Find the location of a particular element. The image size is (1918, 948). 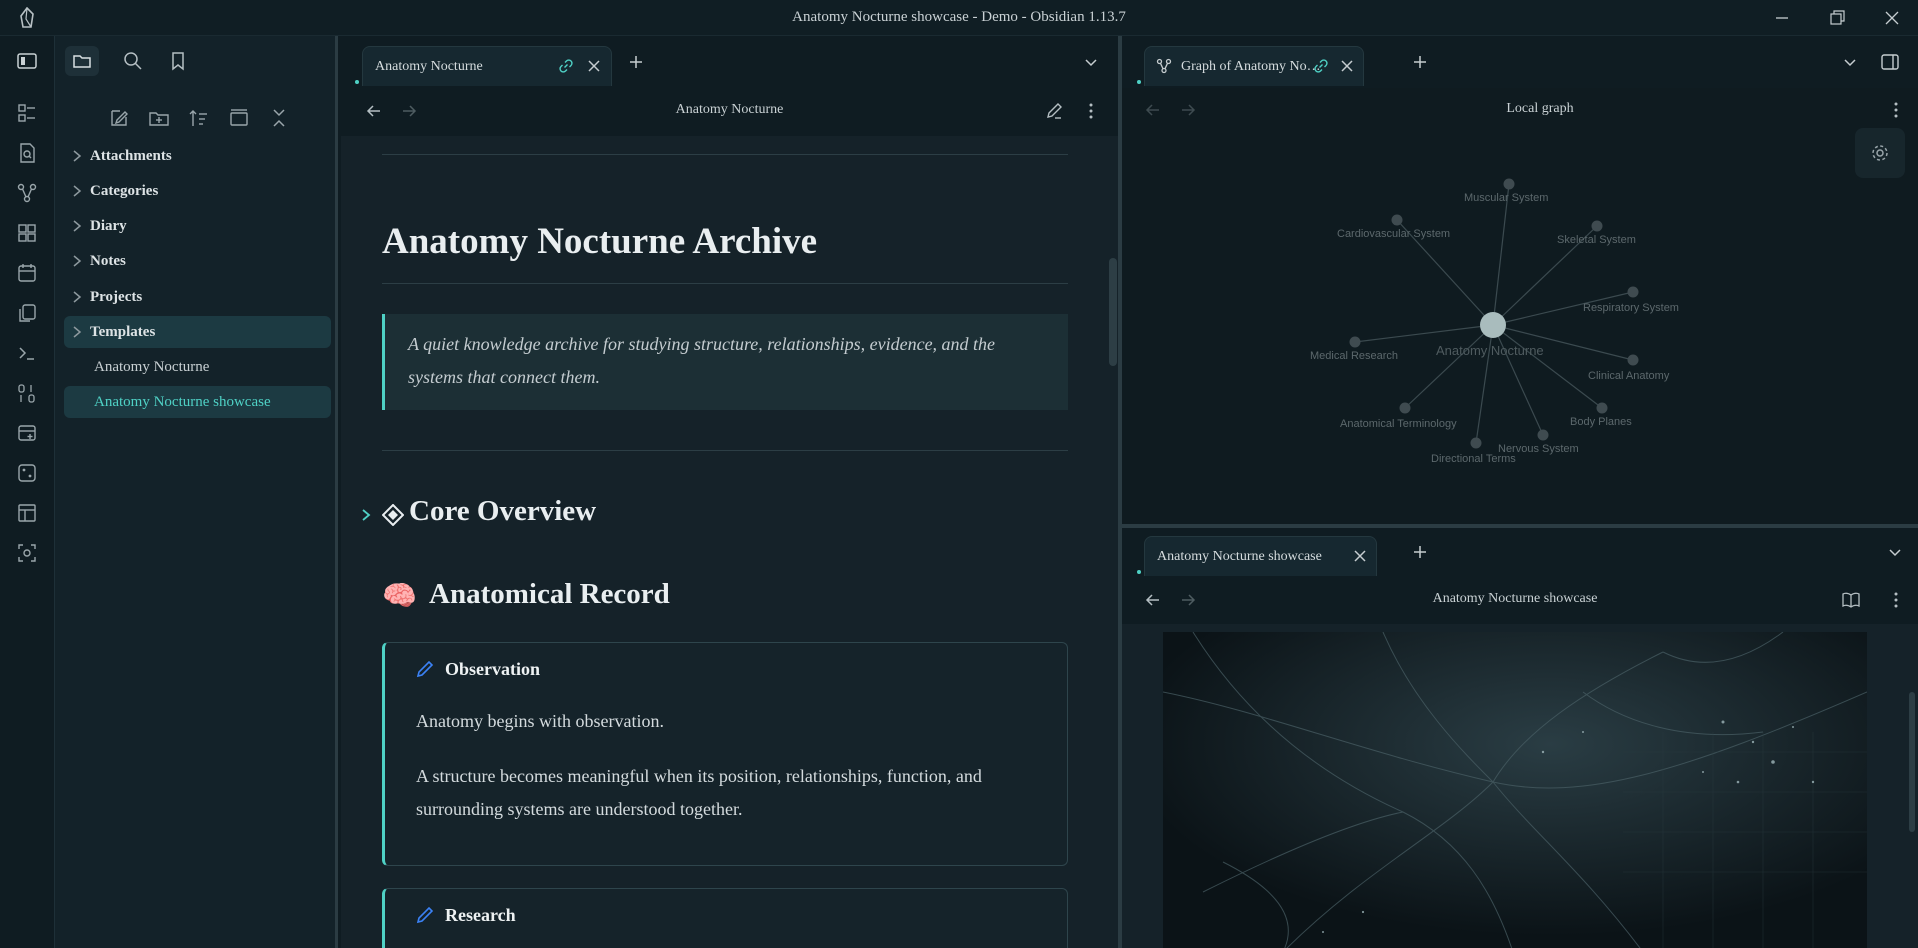

minimize-icon is located at coordinates (1782, 18).